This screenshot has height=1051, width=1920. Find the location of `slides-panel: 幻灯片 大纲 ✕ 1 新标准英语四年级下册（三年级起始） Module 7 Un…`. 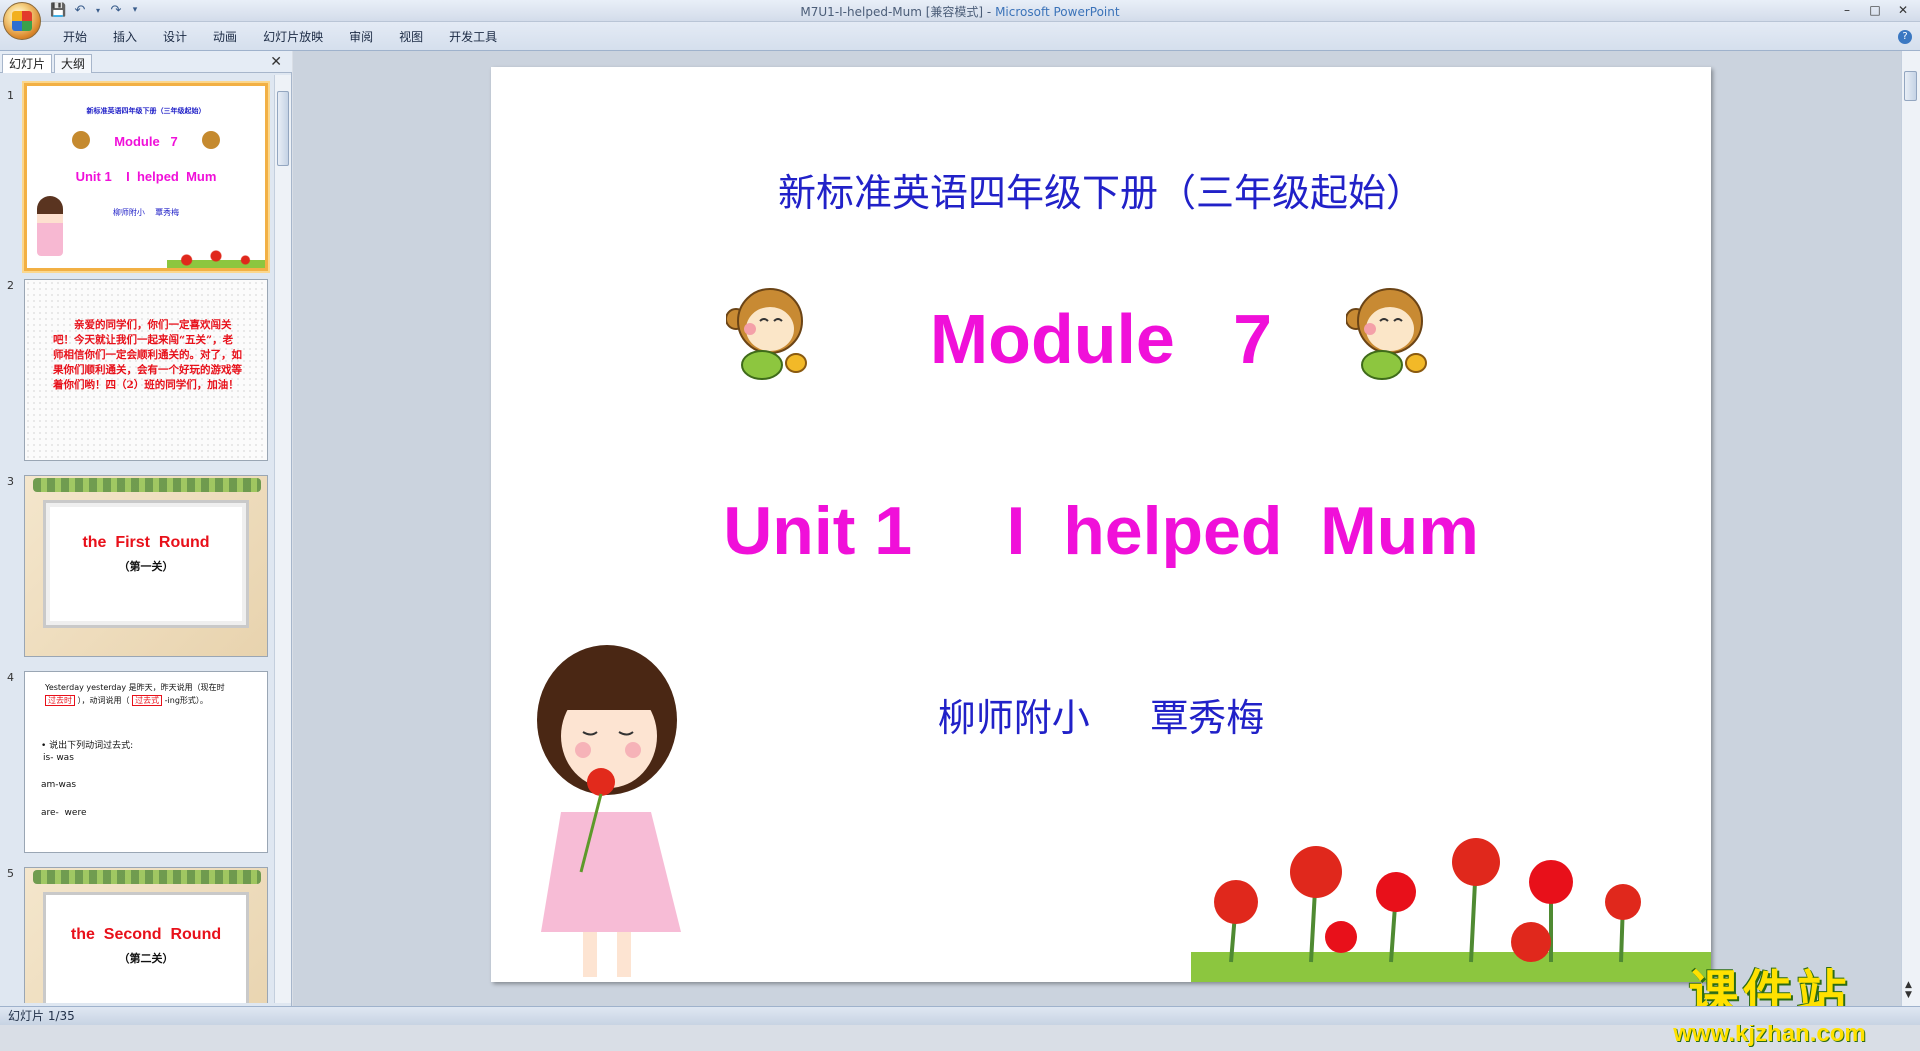

slides-panel: 幻灯片 大纲 ✕ 1 新标准英语四年级下册（三年级起始） Module 7 Un… is located at coordinates (146, 528).